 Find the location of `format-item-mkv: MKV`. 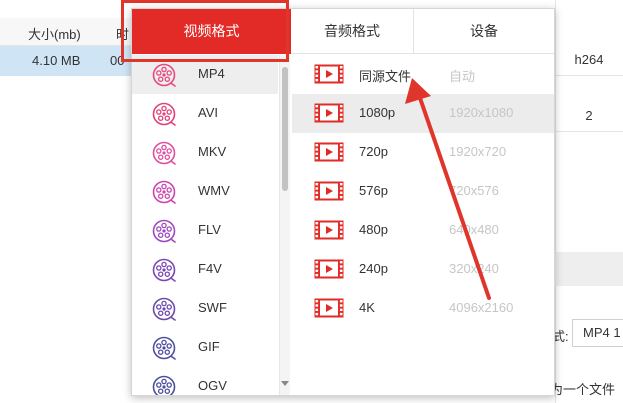

format-item-mkv: MKV is located at coordinates (205, 152).